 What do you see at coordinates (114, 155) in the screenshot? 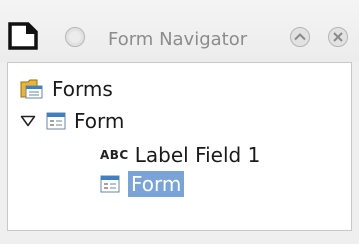
I see `label-field-type-icon: ABC` at bounding box center [114, 155].